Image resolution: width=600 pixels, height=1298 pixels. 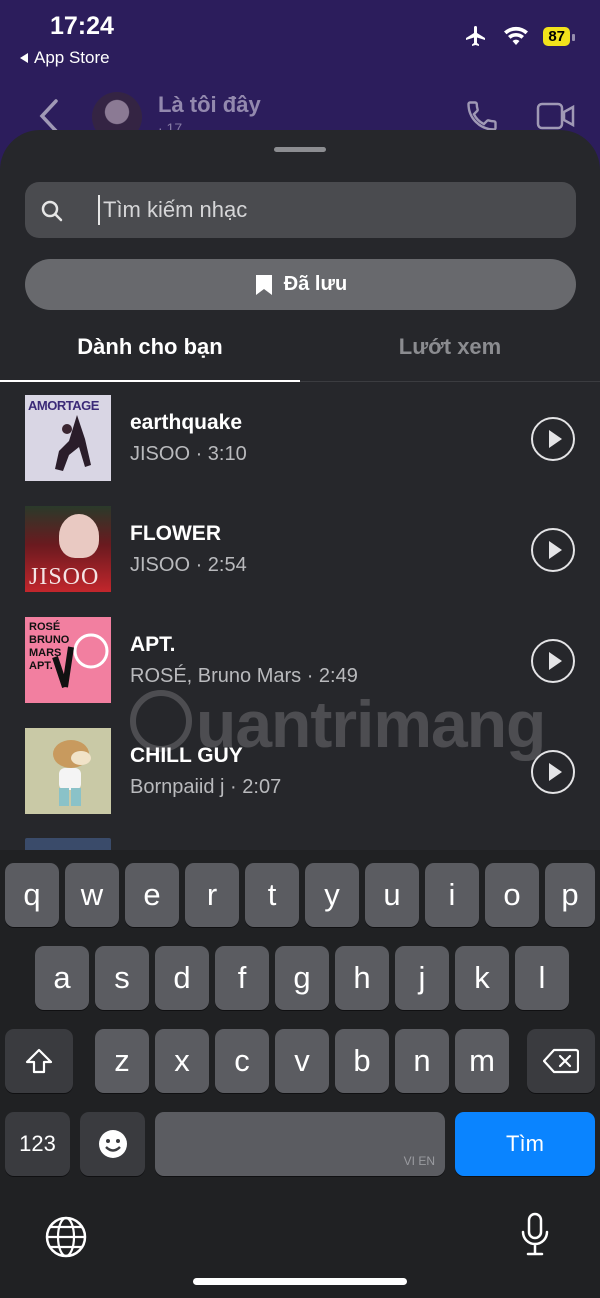 I want to click on saved-button: Đã lưu, so click(x=300, y=284).